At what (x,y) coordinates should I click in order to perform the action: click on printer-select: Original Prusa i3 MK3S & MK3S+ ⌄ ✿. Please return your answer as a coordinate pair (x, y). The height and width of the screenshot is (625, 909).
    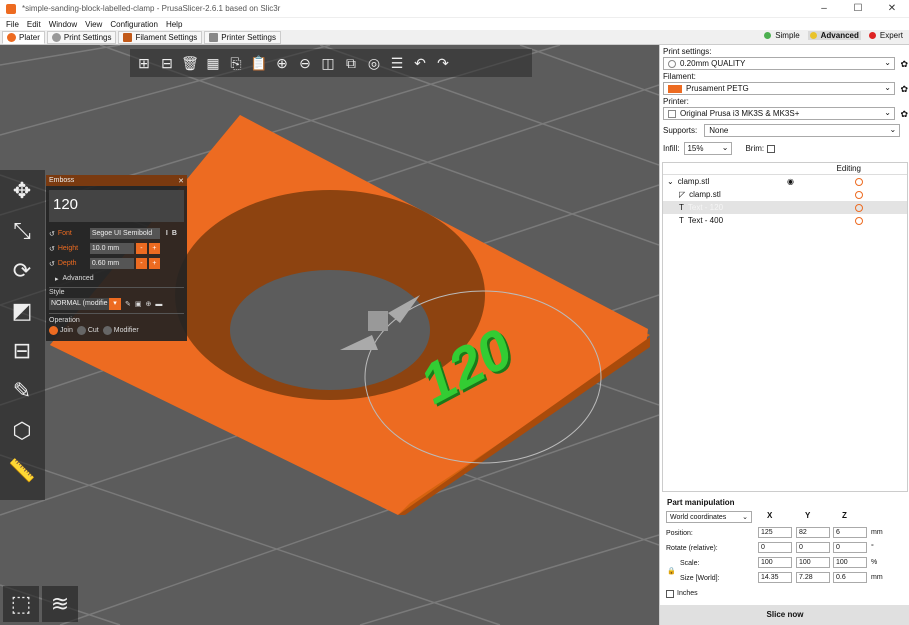
    Looking at the image, I should click on (785, 113).